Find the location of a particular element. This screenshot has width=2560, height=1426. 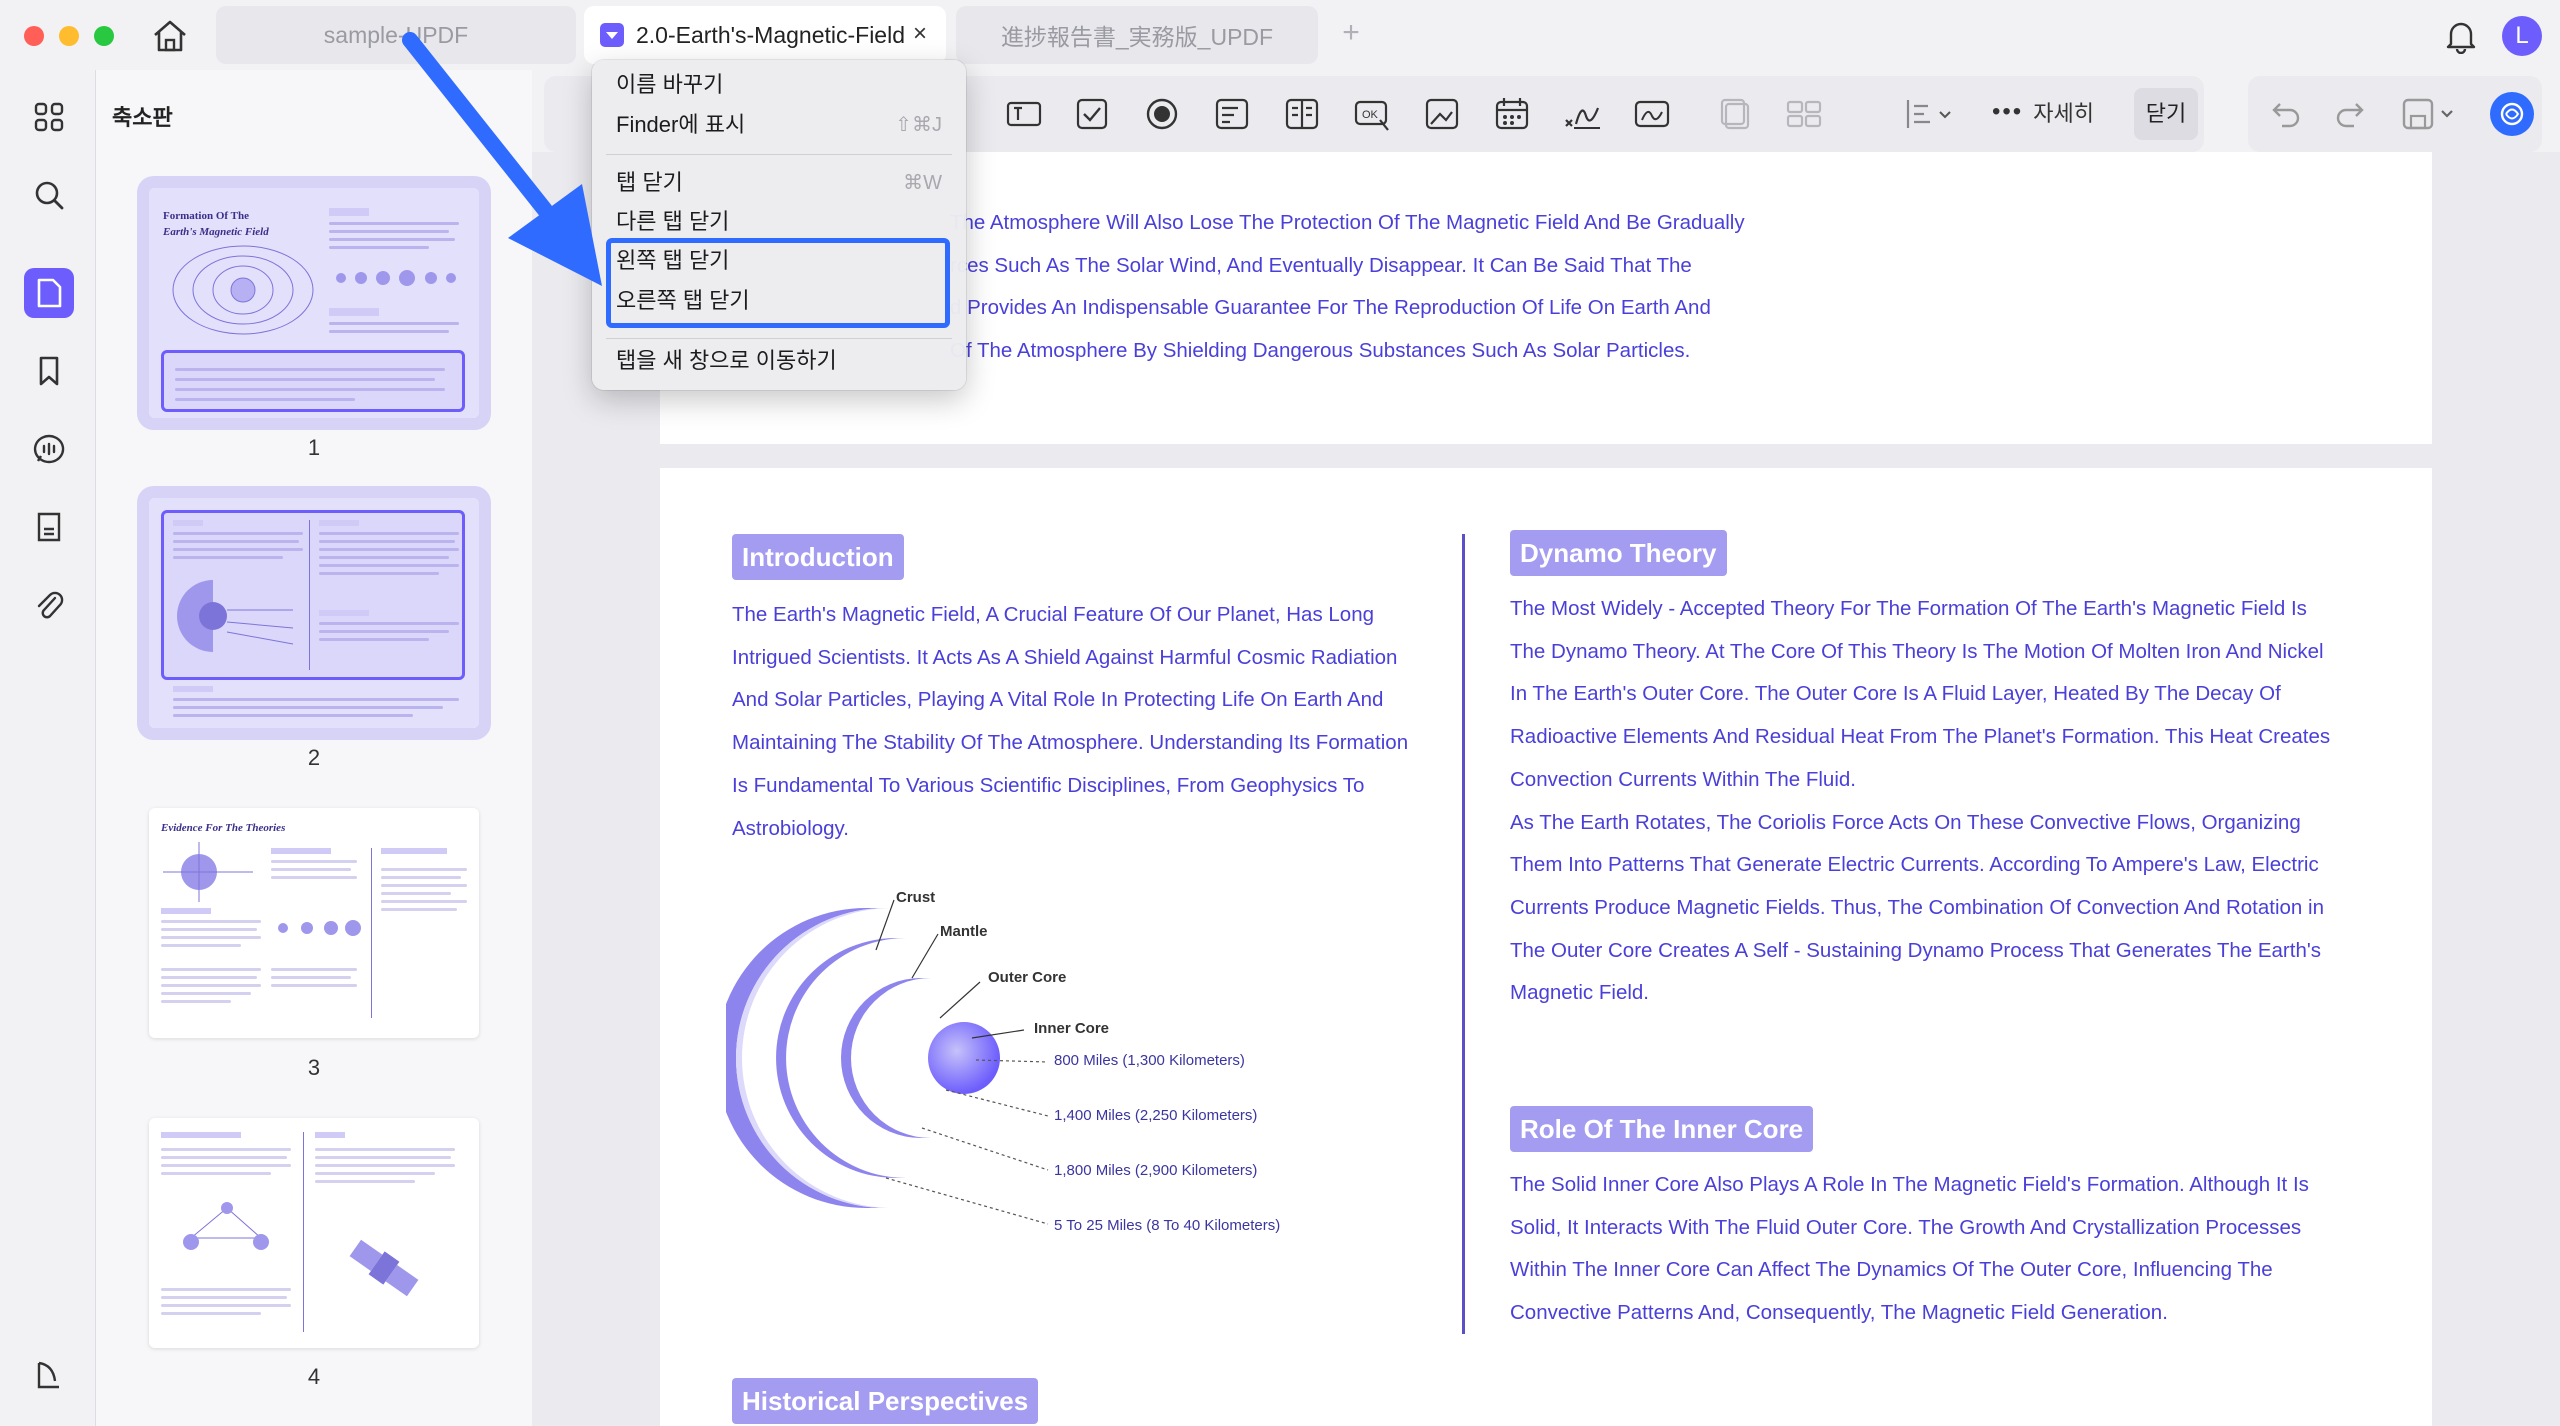

minimize-window-button is located at coordinates (69, 36).